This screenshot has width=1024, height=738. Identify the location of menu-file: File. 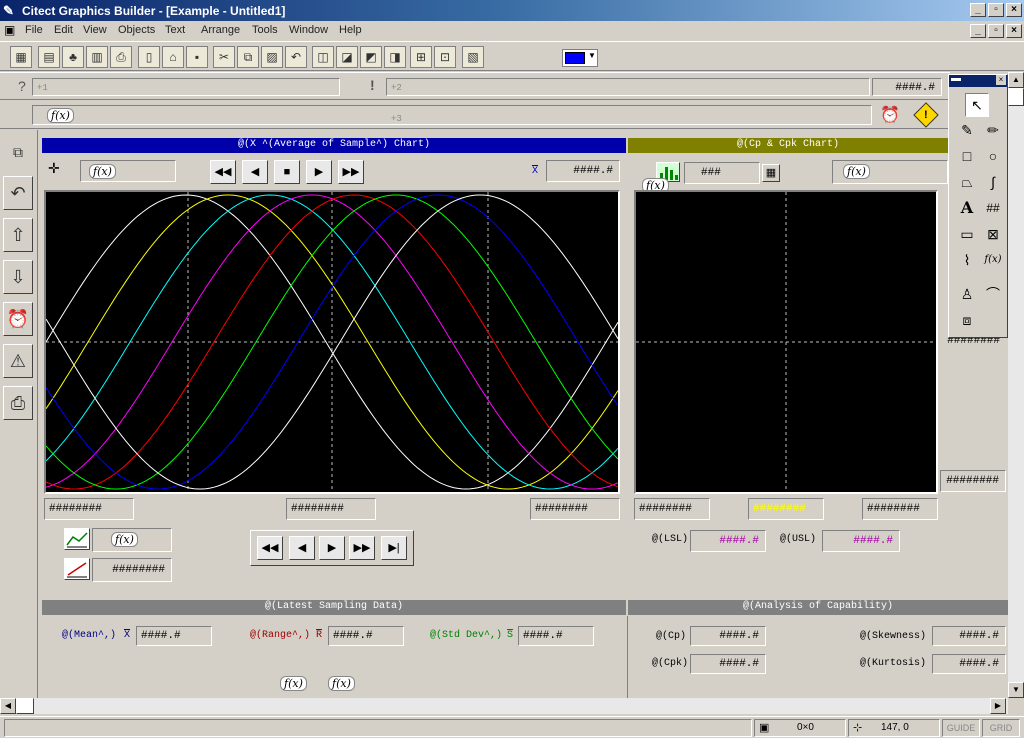
(34, 30).